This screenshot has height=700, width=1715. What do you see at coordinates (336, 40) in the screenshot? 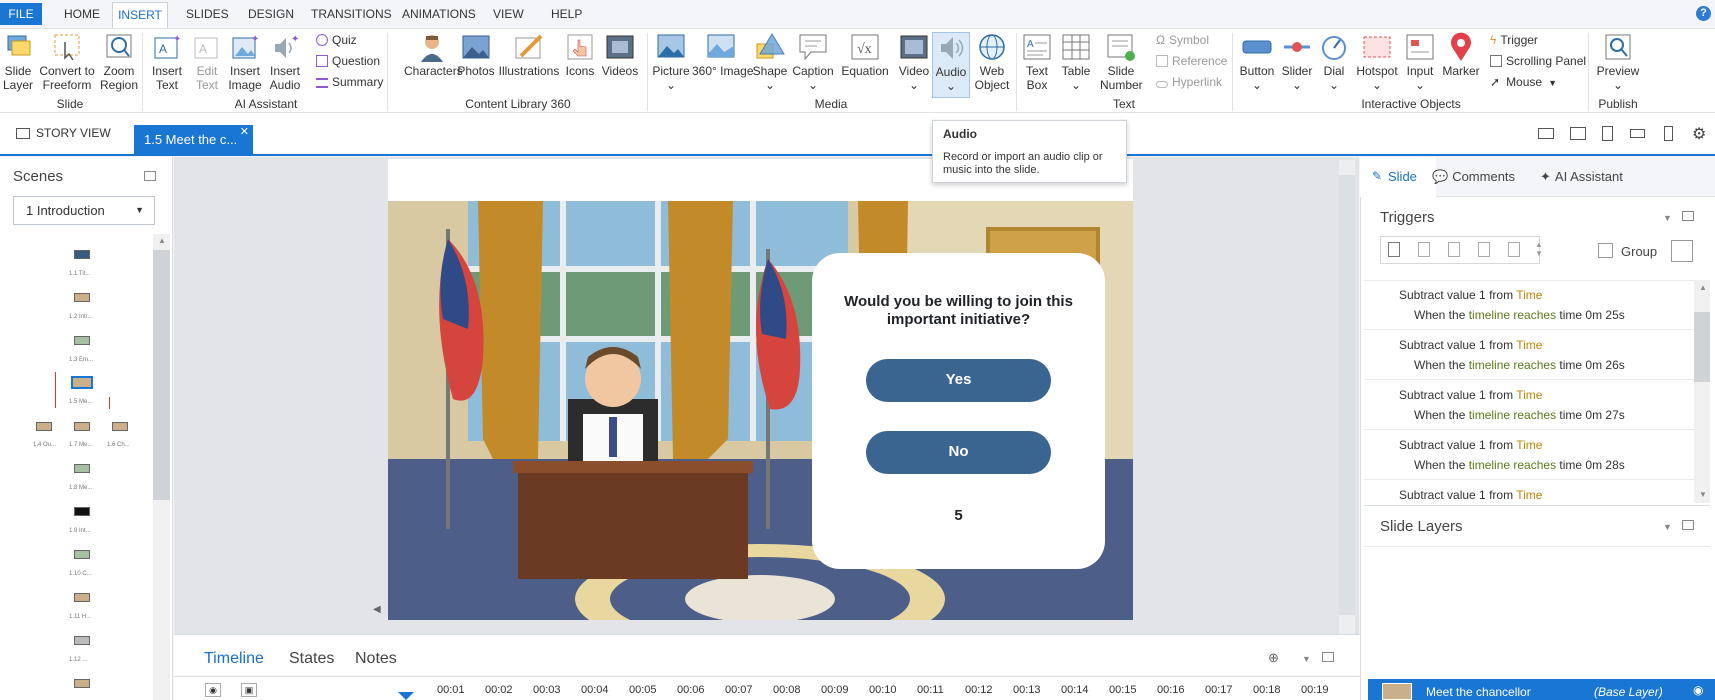
I see `quiz-button: Quiz` at bounding box center [336, 40].